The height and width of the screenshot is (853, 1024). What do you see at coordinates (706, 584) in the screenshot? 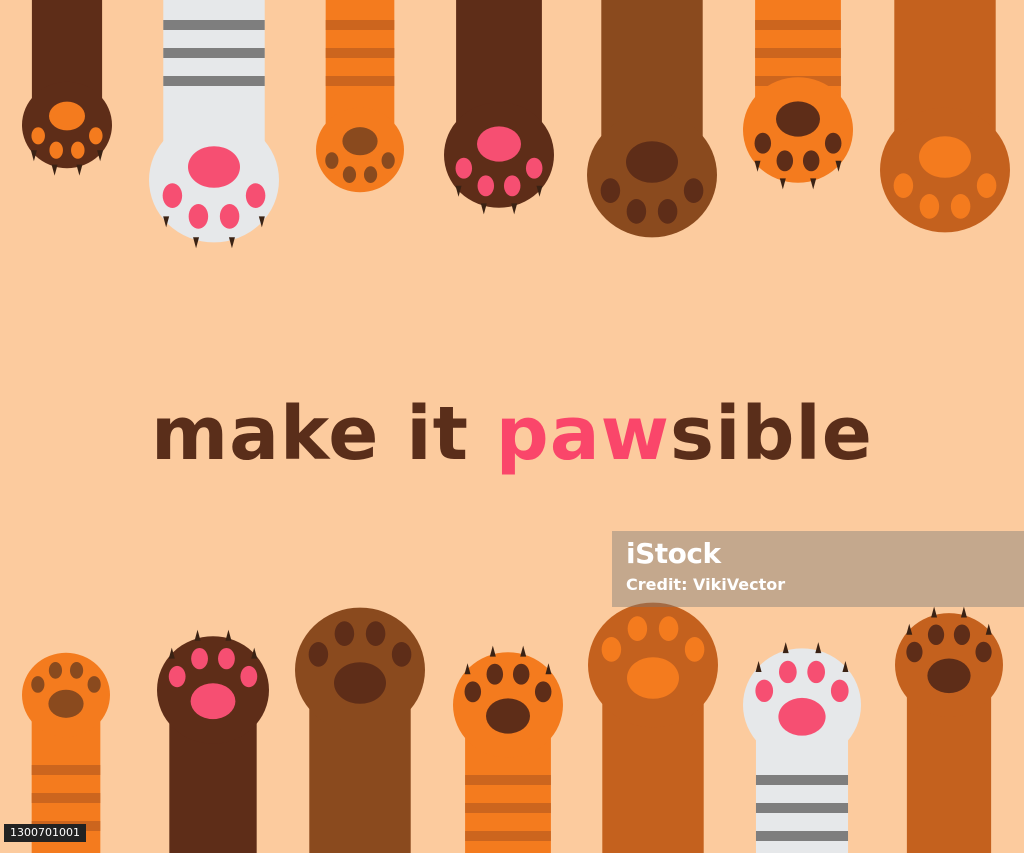
I see `watermark-credit: Credit: VikiVector` at bounding box center [706, 584].